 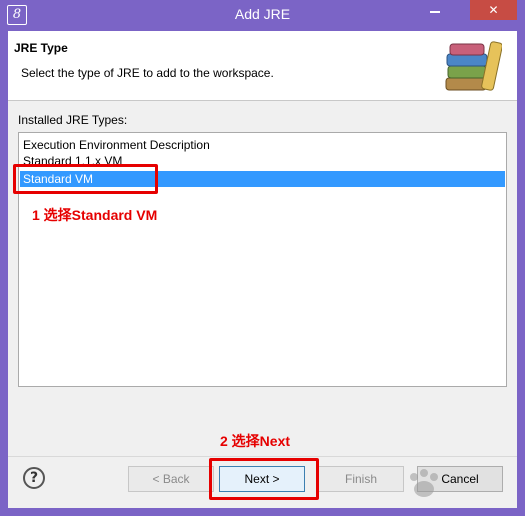 What do you see at coordinates (41, 48) in the screenshot?
I see `page-title: JRE Type` at bounding box center [41, 48].